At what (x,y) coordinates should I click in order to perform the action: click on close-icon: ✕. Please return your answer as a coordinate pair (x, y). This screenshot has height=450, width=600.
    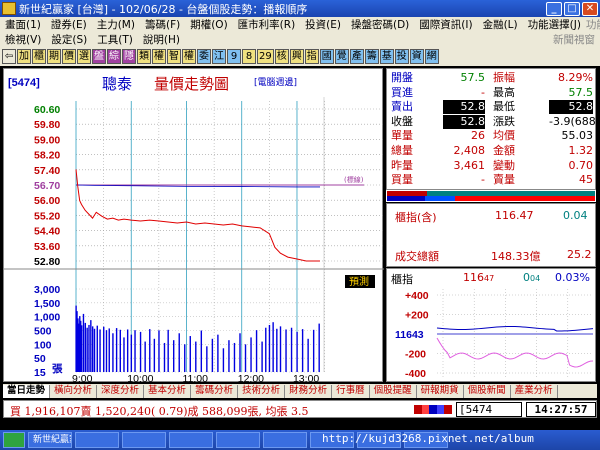
    Looking at the image, I should click on (590, 8).